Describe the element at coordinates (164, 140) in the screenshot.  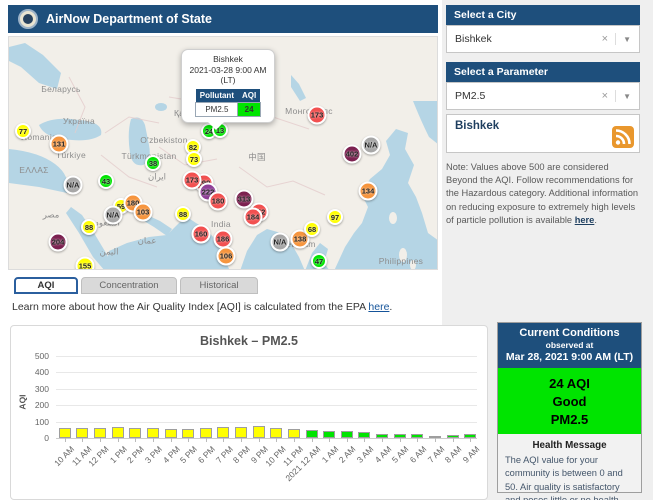
I see `map-country-label: O'zbekiston` at that location.